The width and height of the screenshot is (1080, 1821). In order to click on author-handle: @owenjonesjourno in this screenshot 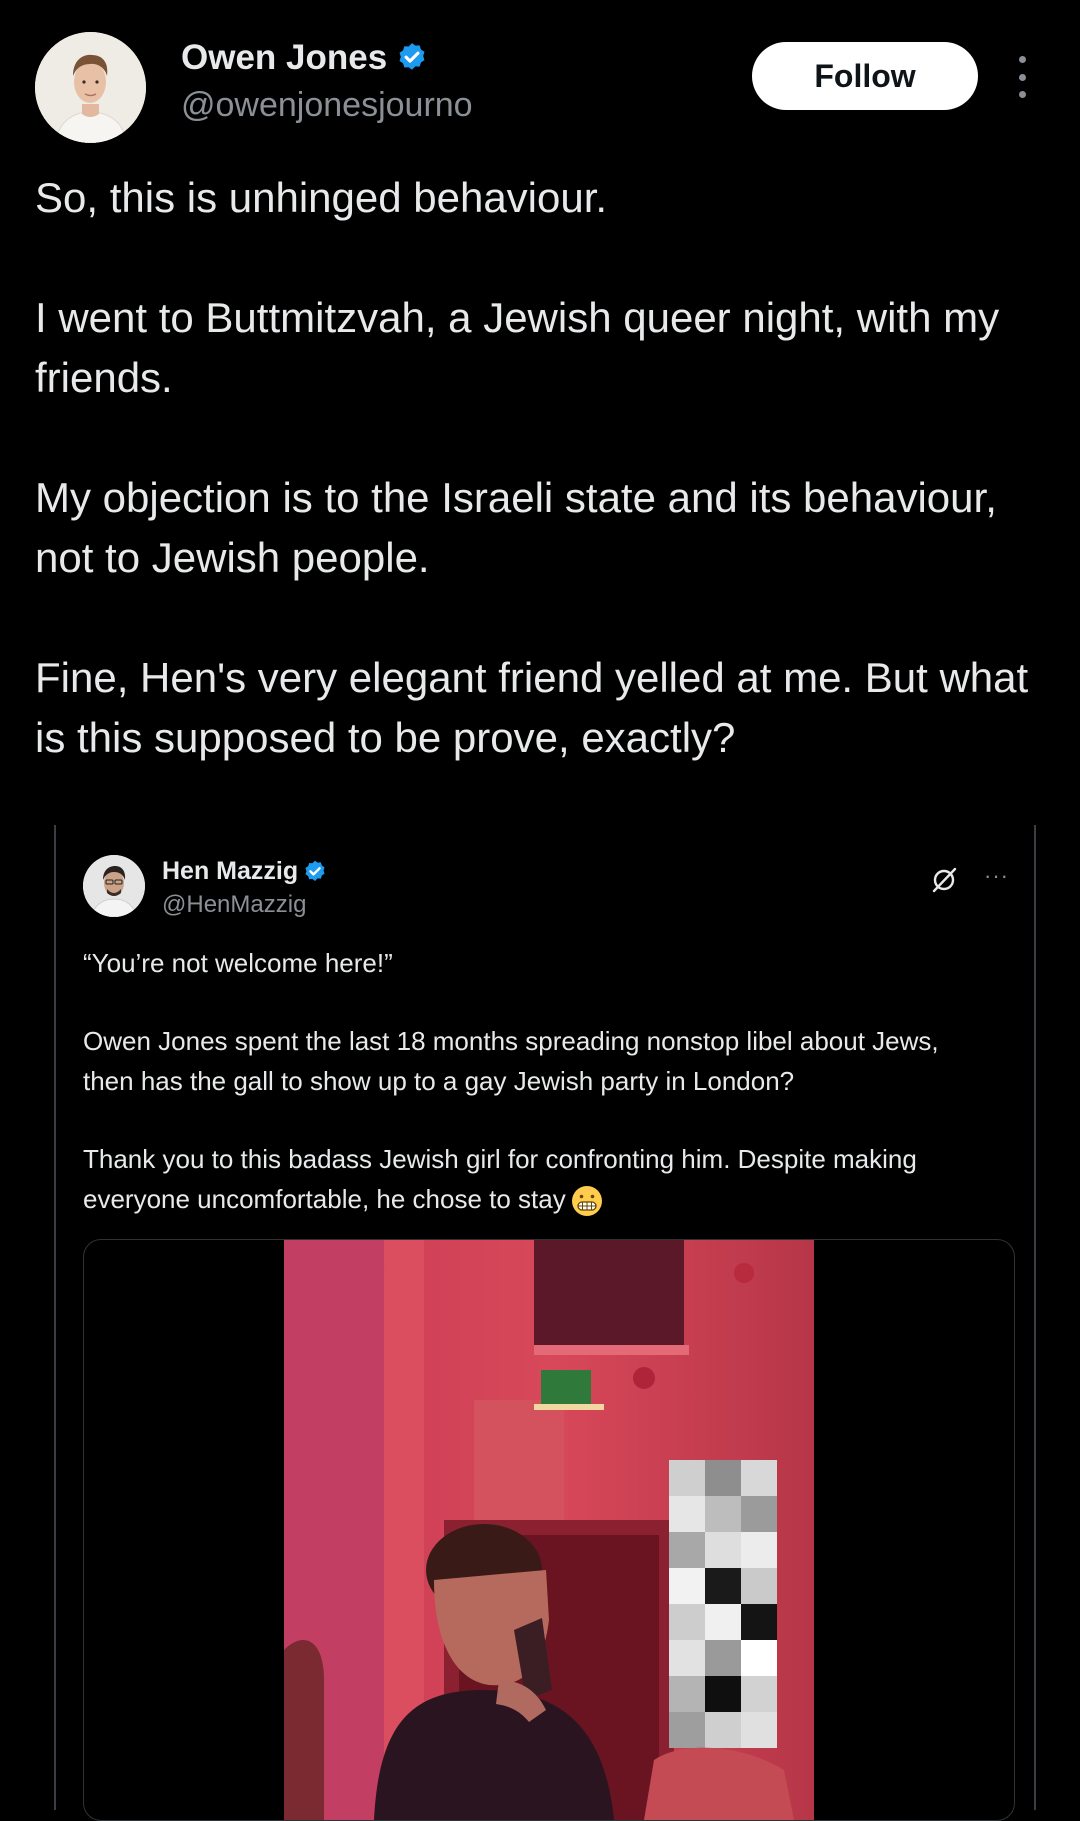, I will do `click(327, 105)`.